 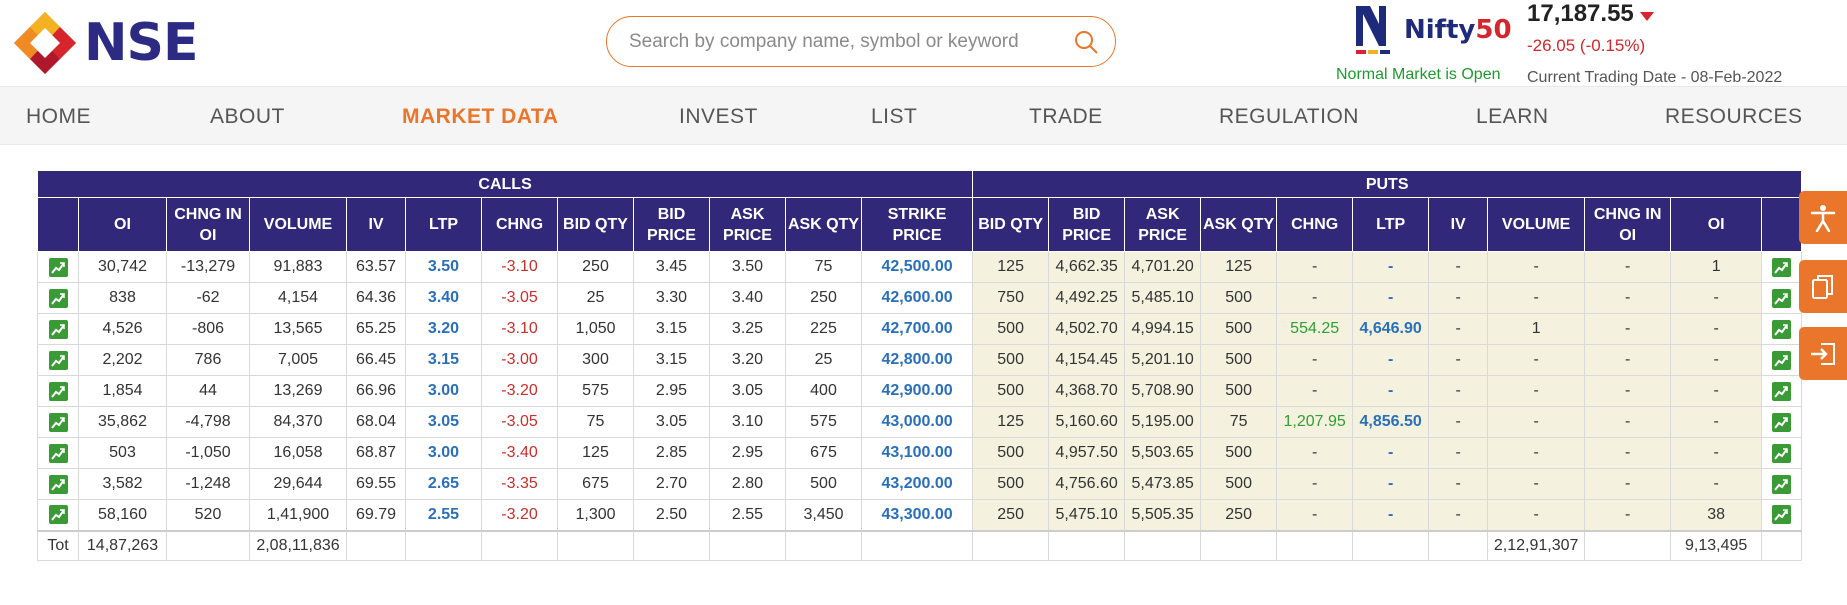 I want to click on cell-strike-price: 42,700.00, so click(x=917, y=329).